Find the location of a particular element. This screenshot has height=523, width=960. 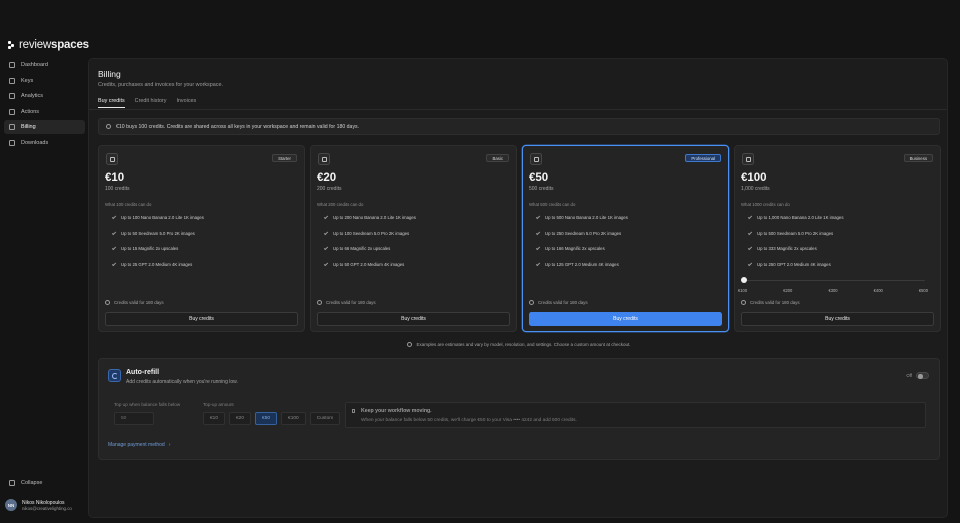

download-icon is located at coordinates (12, 142).